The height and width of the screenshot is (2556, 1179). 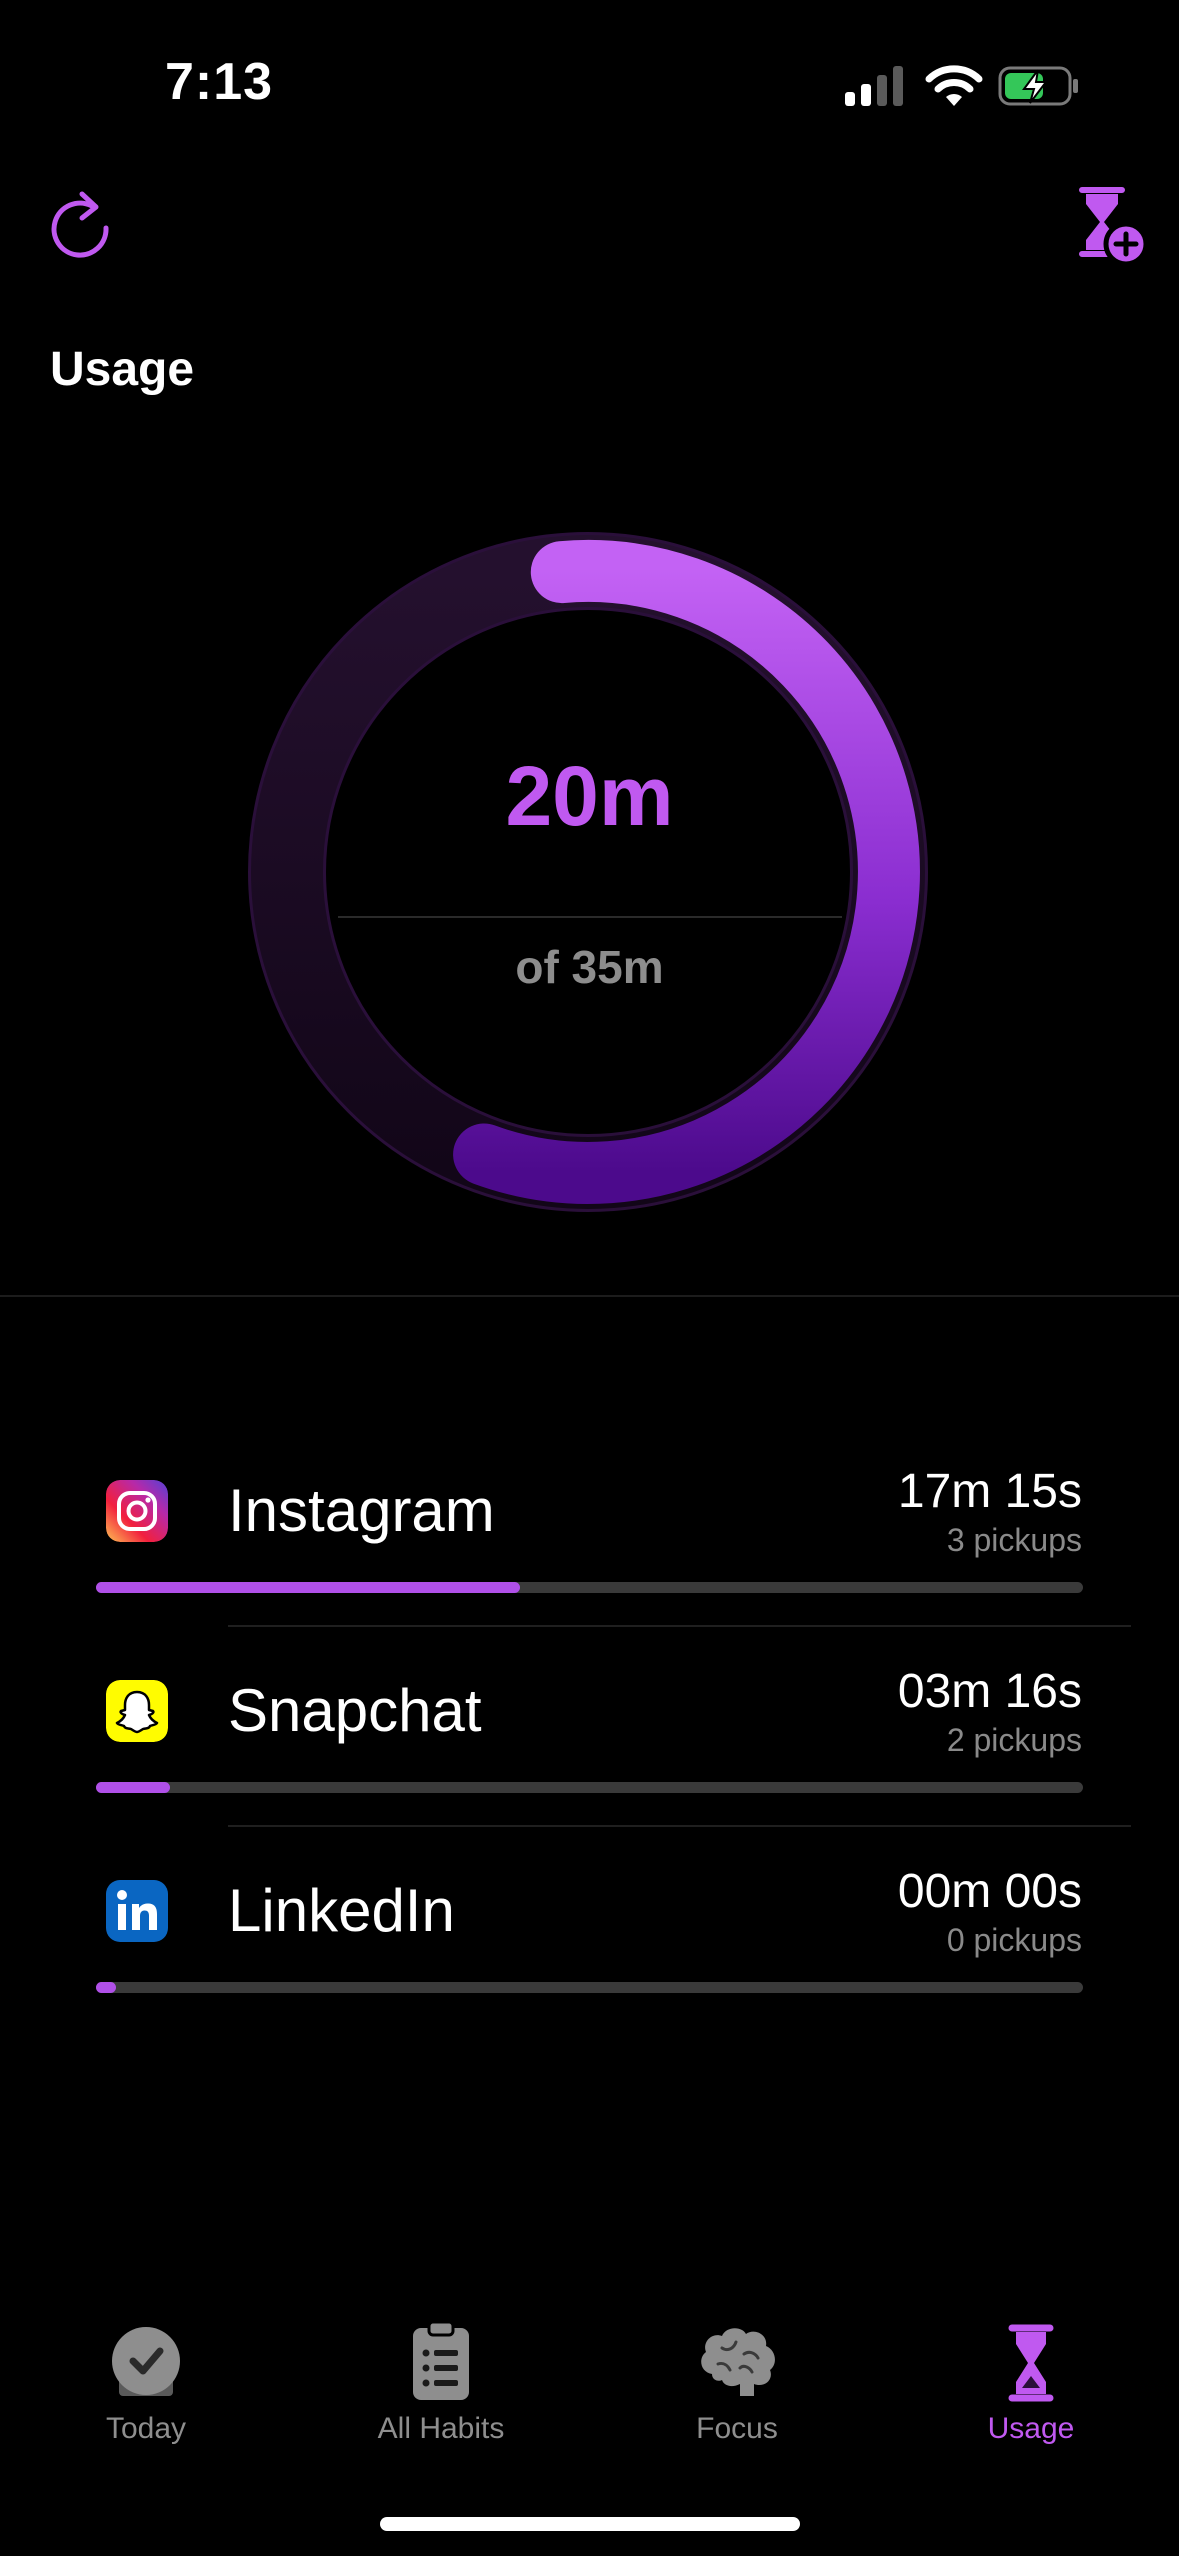 What do you see at coordinates (589, 1296) in the screenshot?
I see `section-divider` at bounding box center [589, 1296].